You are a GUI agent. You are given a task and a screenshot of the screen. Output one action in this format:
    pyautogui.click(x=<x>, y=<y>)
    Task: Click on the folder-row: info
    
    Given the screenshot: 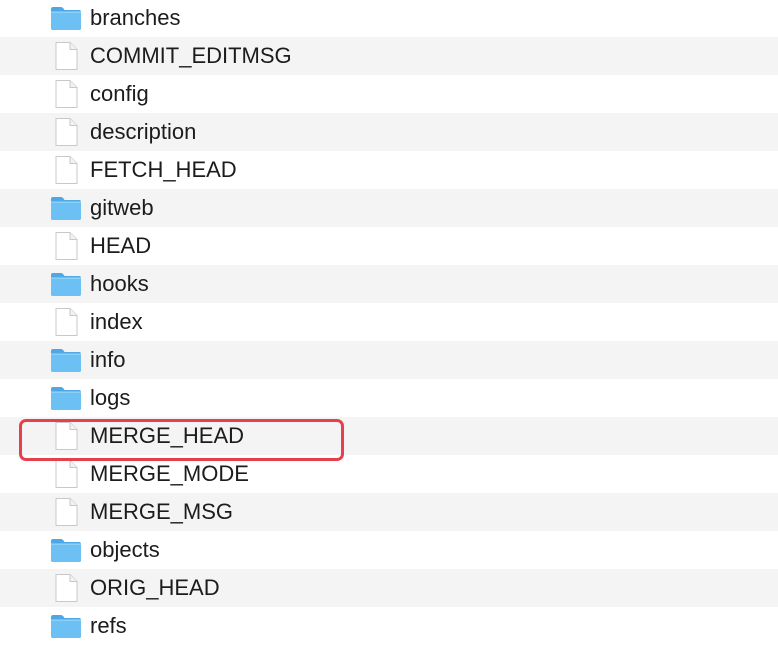 What is the action you would take?
    pyautogui.click(x=389, y=360)
    